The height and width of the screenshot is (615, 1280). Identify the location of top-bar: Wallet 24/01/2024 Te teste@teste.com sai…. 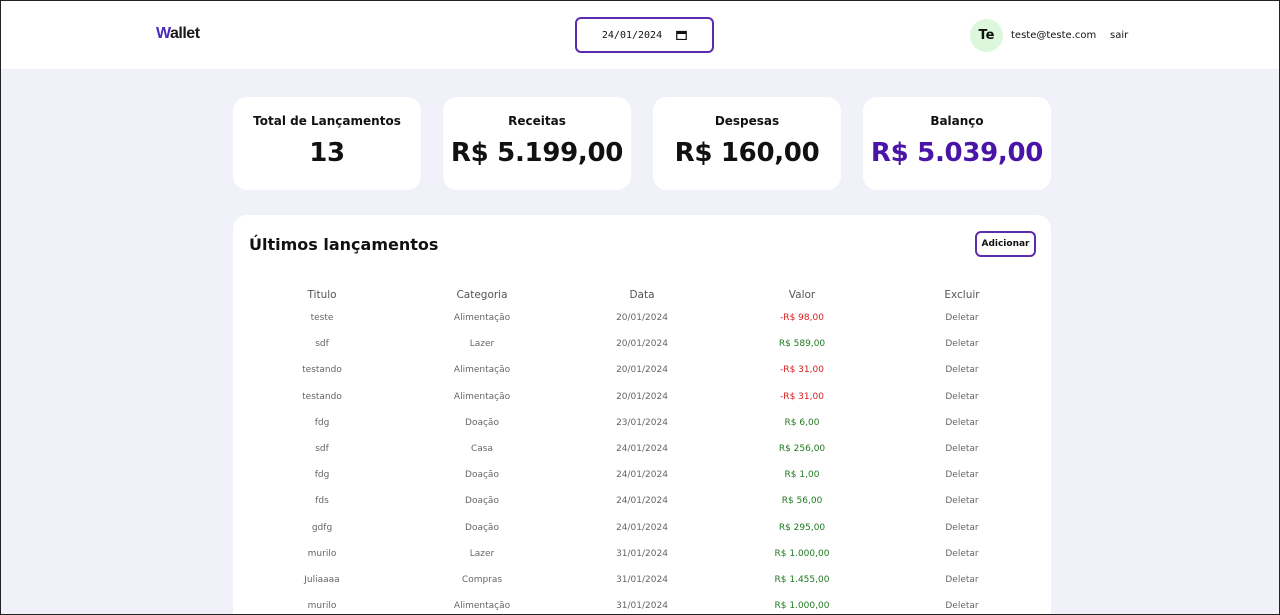
(640, 35).